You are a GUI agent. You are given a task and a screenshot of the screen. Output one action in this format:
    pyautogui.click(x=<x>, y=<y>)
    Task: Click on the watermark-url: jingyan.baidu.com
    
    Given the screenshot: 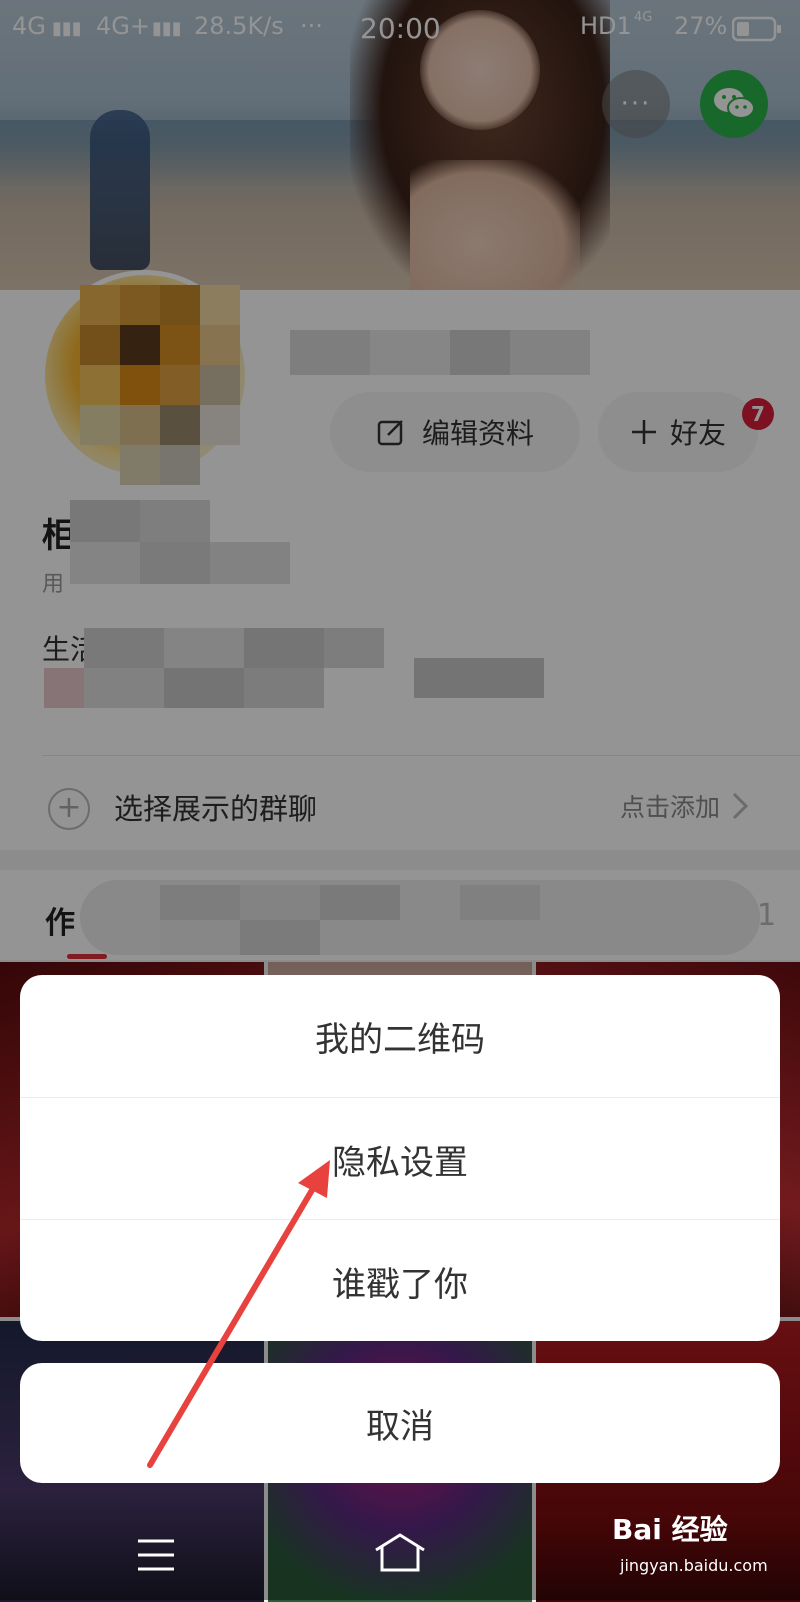 What is the action you would take?
    pyautogui.click(x=694, y=1565)
    